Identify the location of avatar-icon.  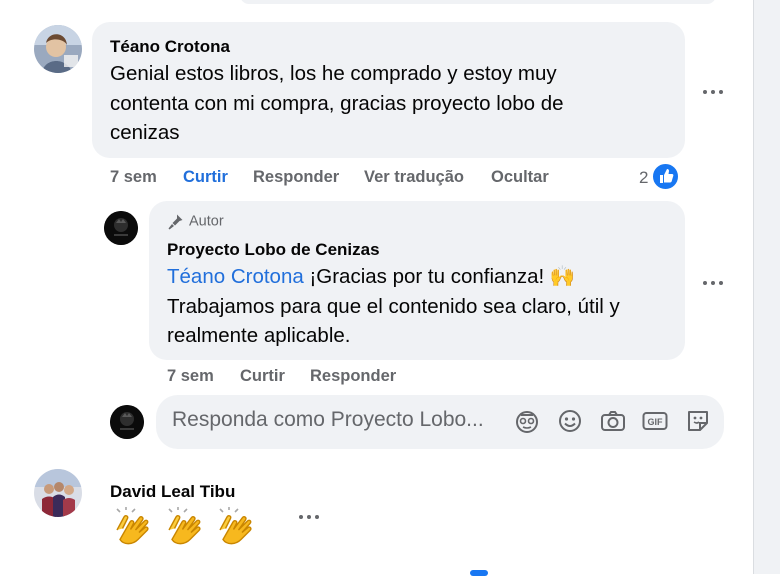
(527, 421).